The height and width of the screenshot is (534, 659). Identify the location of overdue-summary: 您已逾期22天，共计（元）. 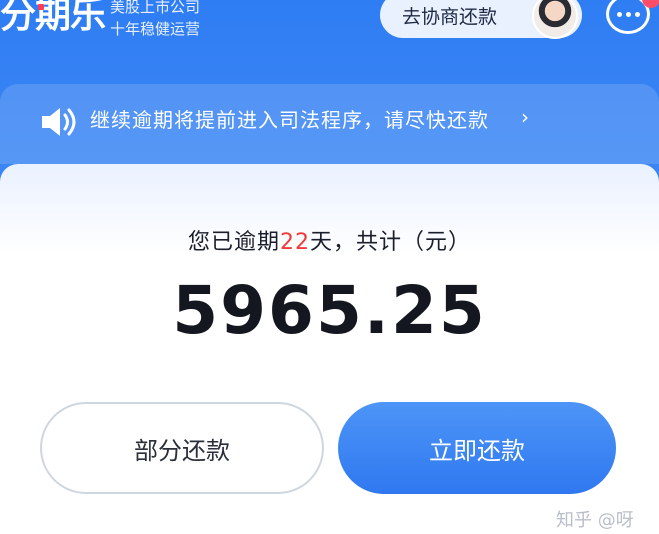
(329, 240).